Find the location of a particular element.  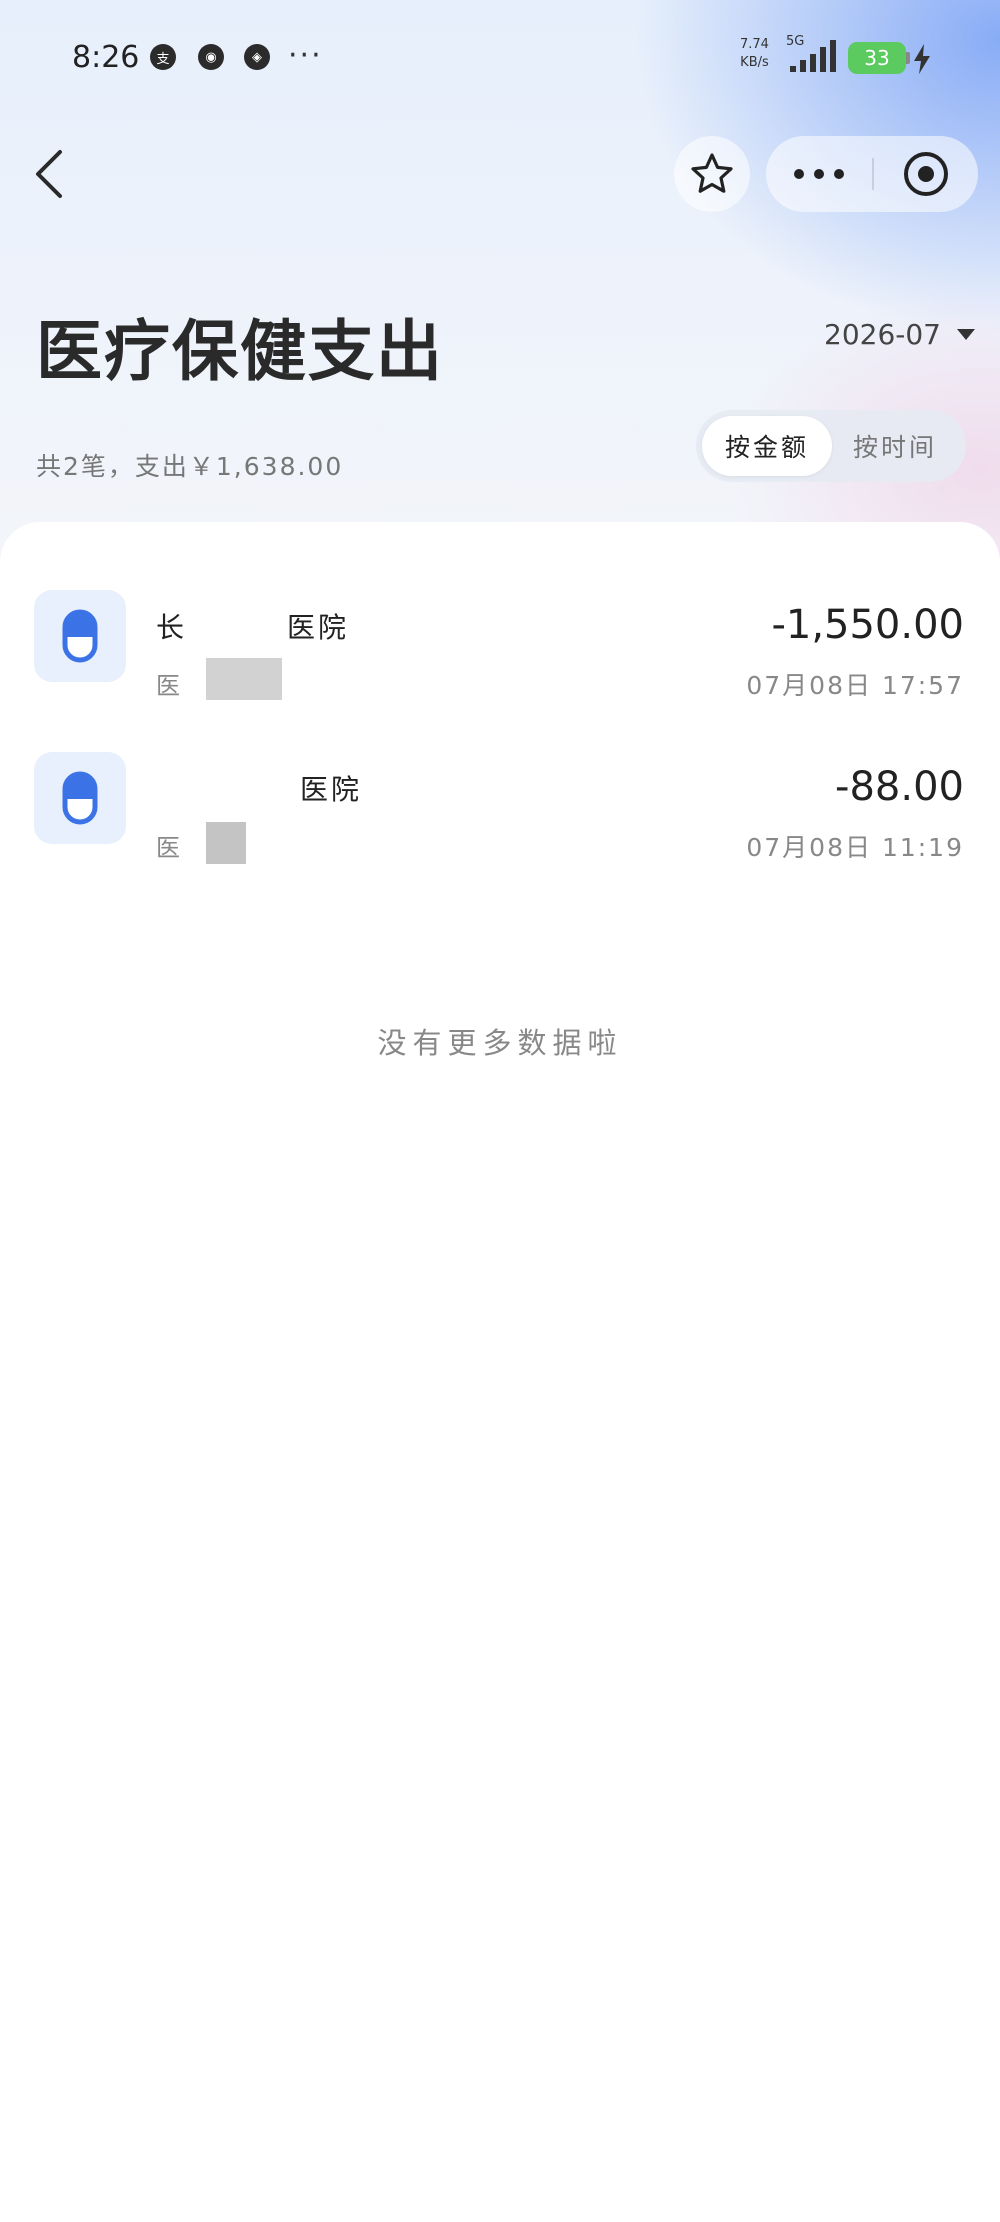

mini-program-capsule is located at coordinates (872, 174).